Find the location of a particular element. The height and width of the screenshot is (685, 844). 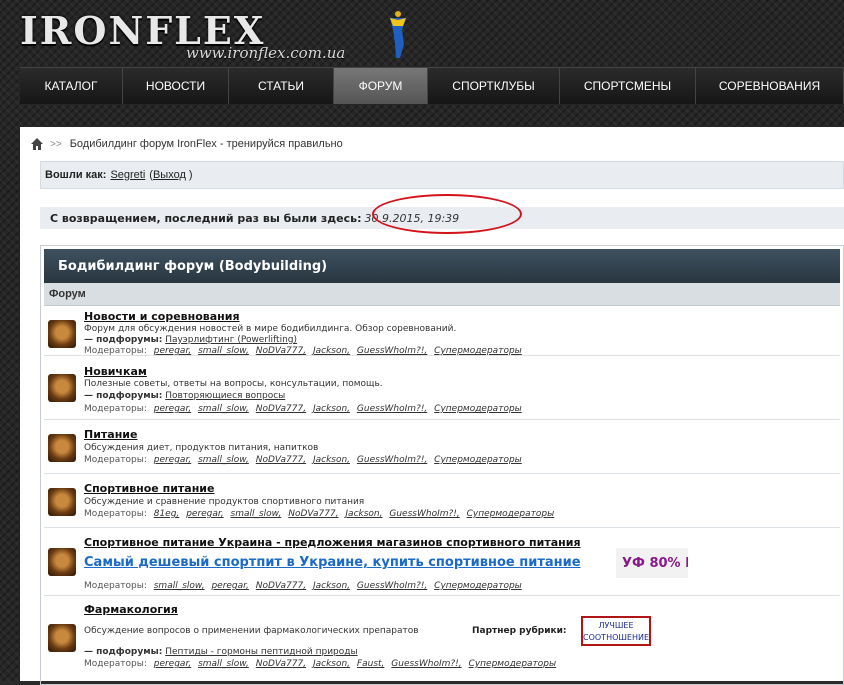

login-prefix: Вошли как: is located at coordinates (76, 175).